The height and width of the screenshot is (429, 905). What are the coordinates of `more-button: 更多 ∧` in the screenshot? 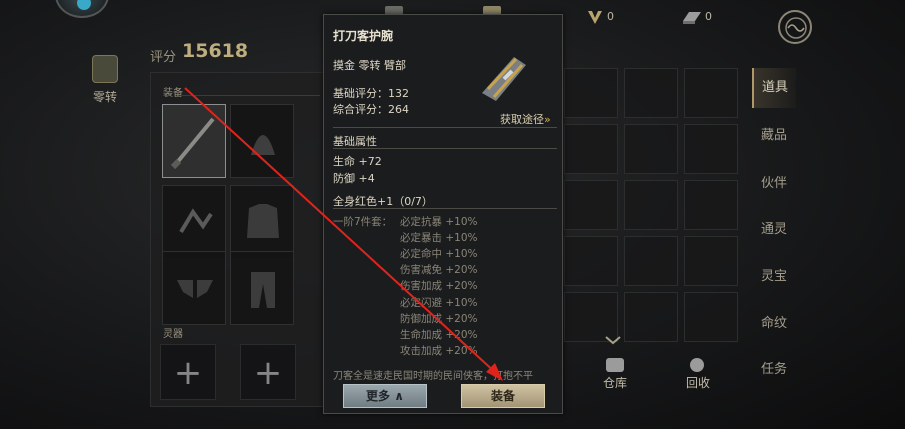 It's located at (385, 396).